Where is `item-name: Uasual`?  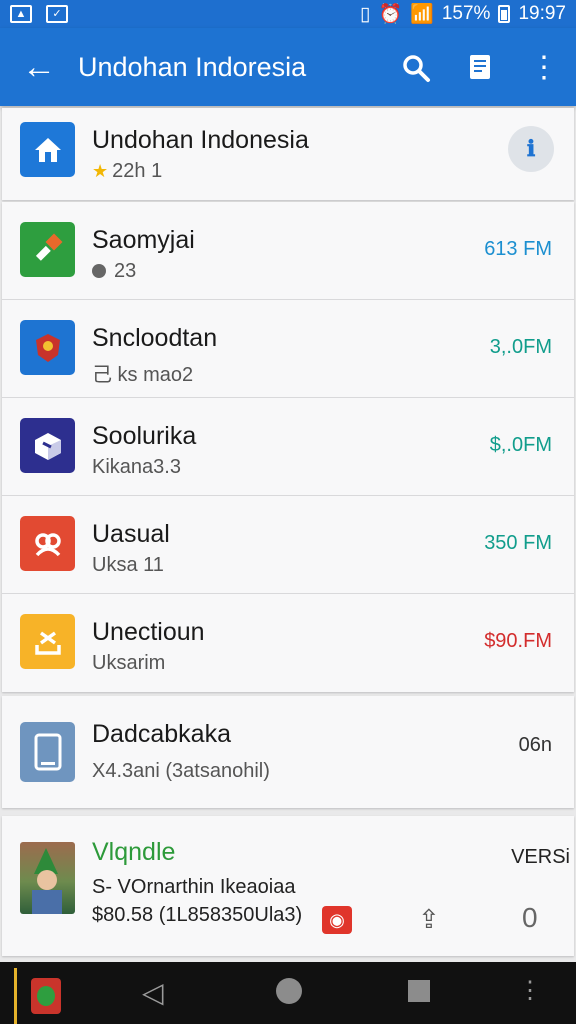 item-name: Uasual is located at coordinates (131, 534).